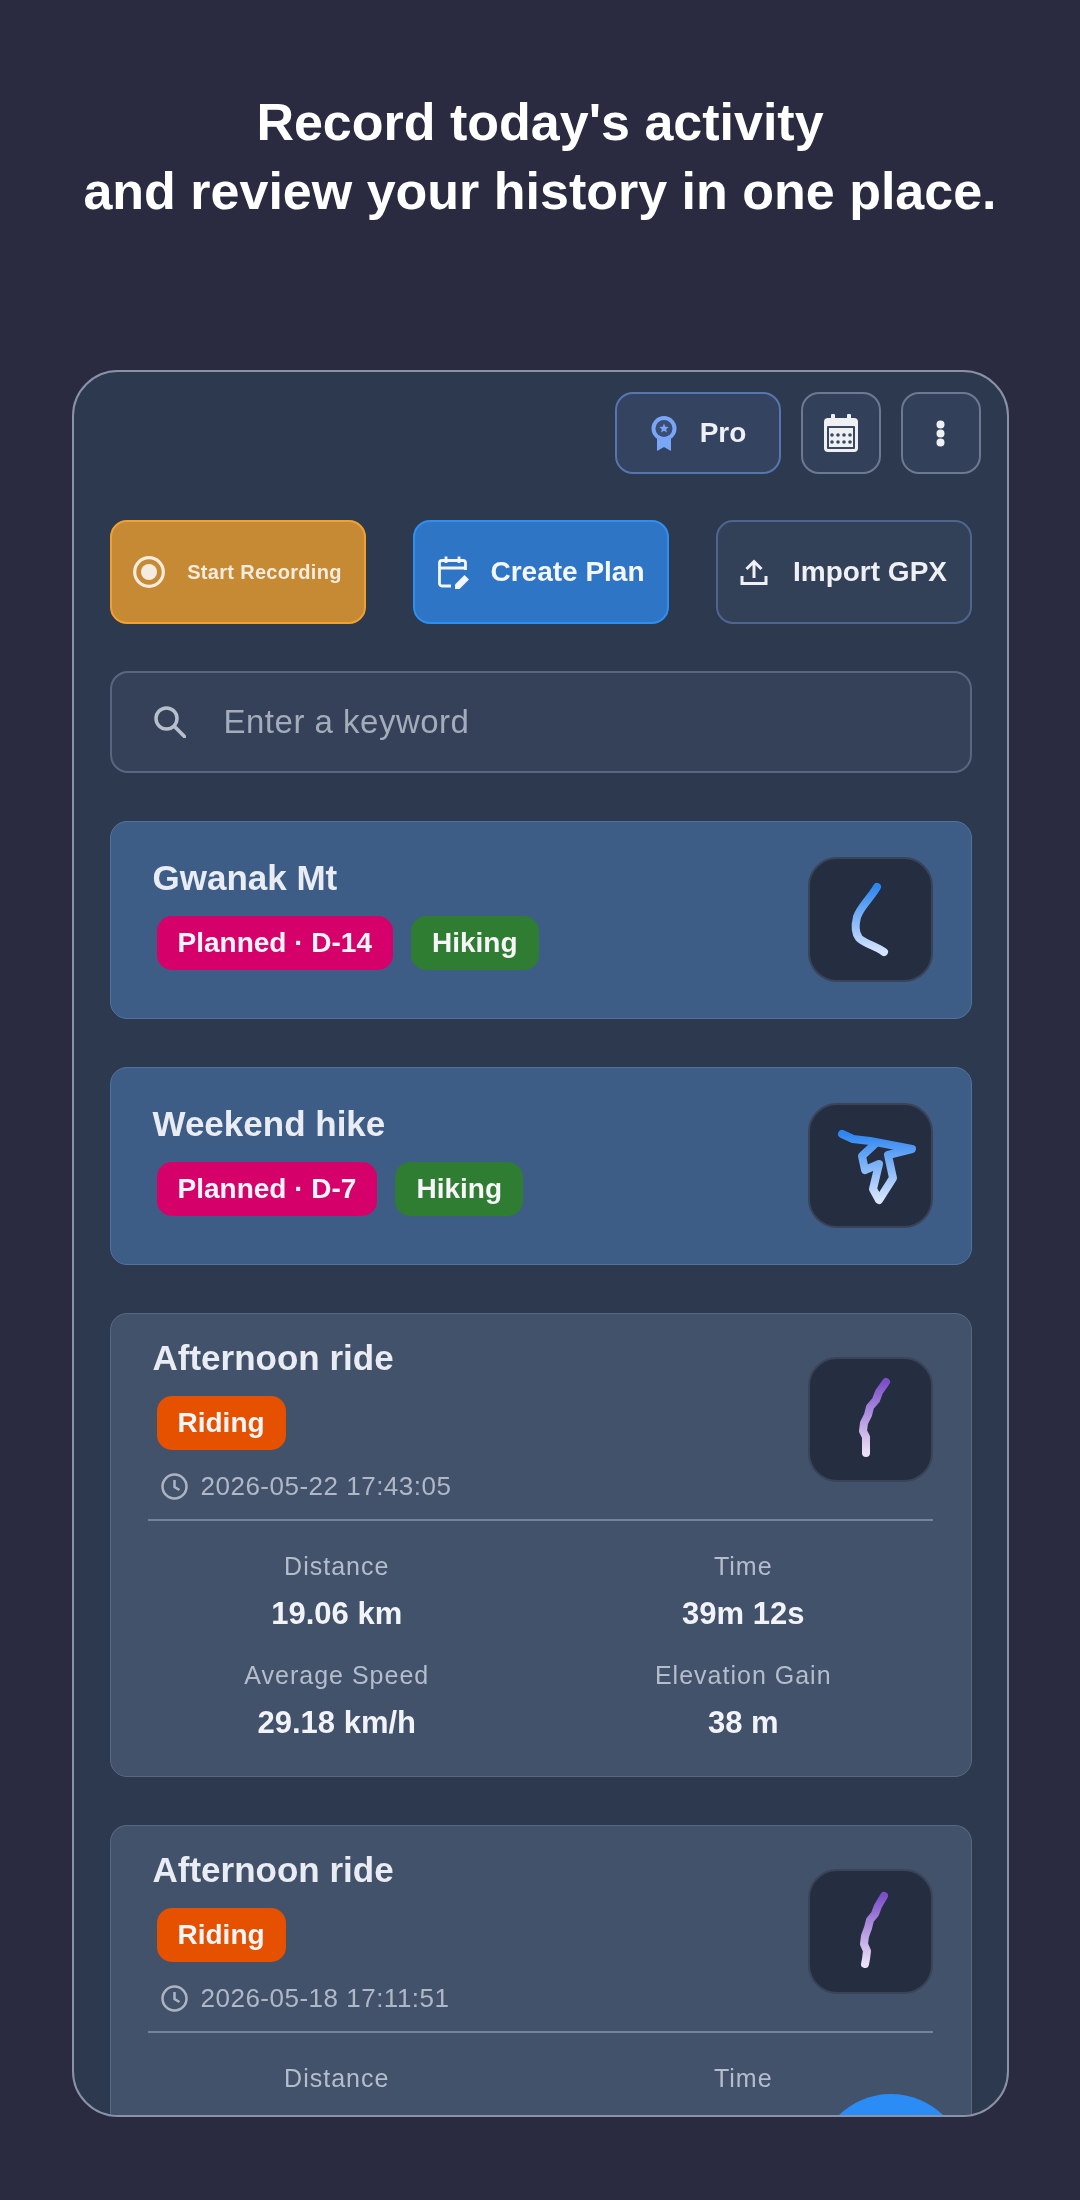 This screenshot has height=2200, width=1080. I want to click on stat-value: 39m 12s, so click(743, 1614).